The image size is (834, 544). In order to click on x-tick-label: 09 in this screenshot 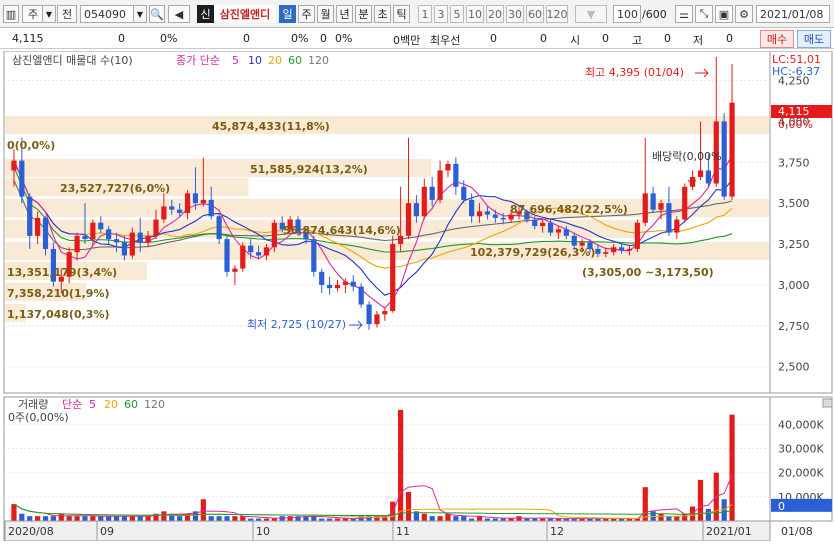, I will do `click(107, 531)`.